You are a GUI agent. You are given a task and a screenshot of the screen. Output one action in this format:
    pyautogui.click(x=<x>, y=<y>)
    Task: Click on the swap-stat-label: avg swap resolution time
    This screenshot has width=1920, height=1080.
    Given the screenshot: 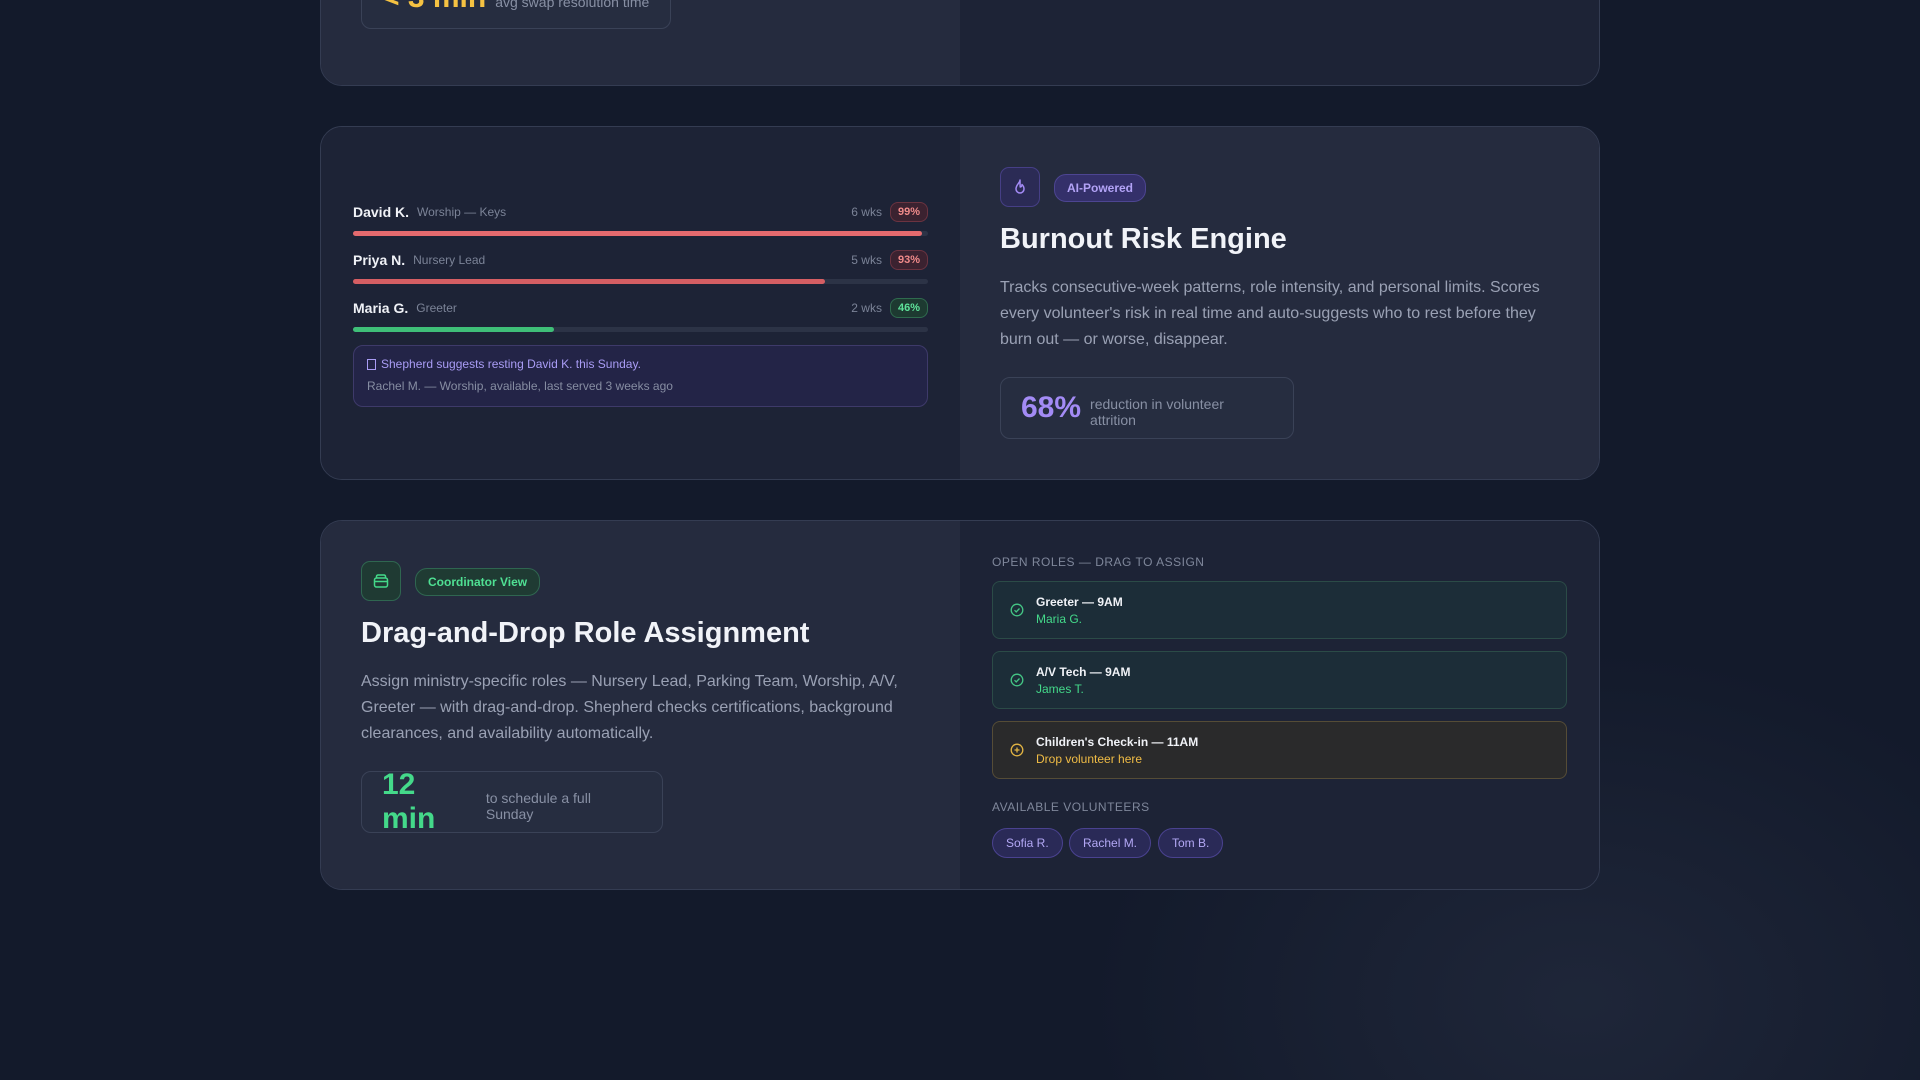 What is the action you would take?
    pyautogui.click(x=572, y=5)
    